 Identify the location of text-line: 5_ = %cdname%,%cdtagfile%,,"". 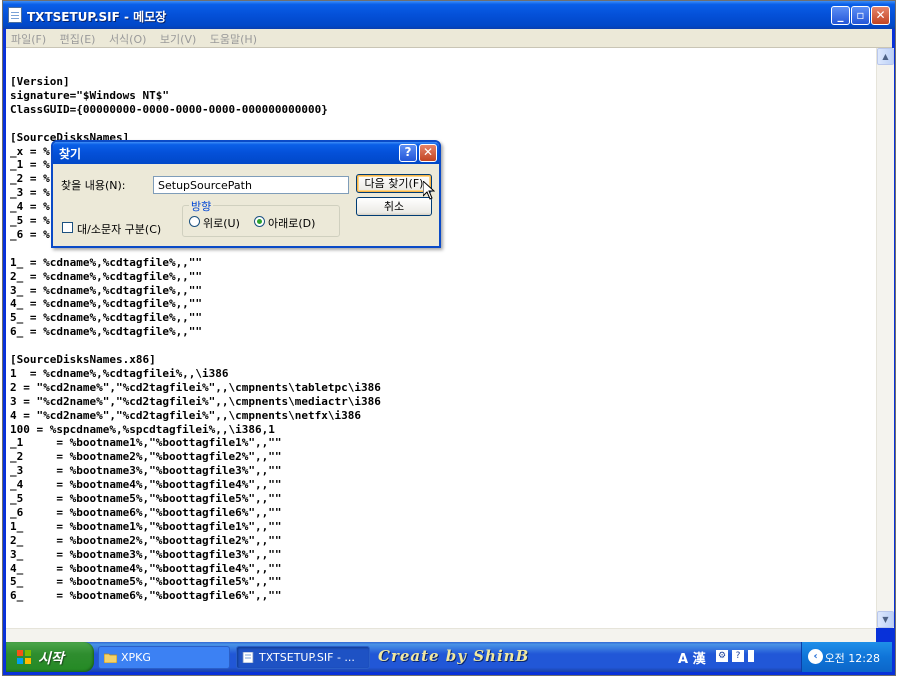
(106, 318).